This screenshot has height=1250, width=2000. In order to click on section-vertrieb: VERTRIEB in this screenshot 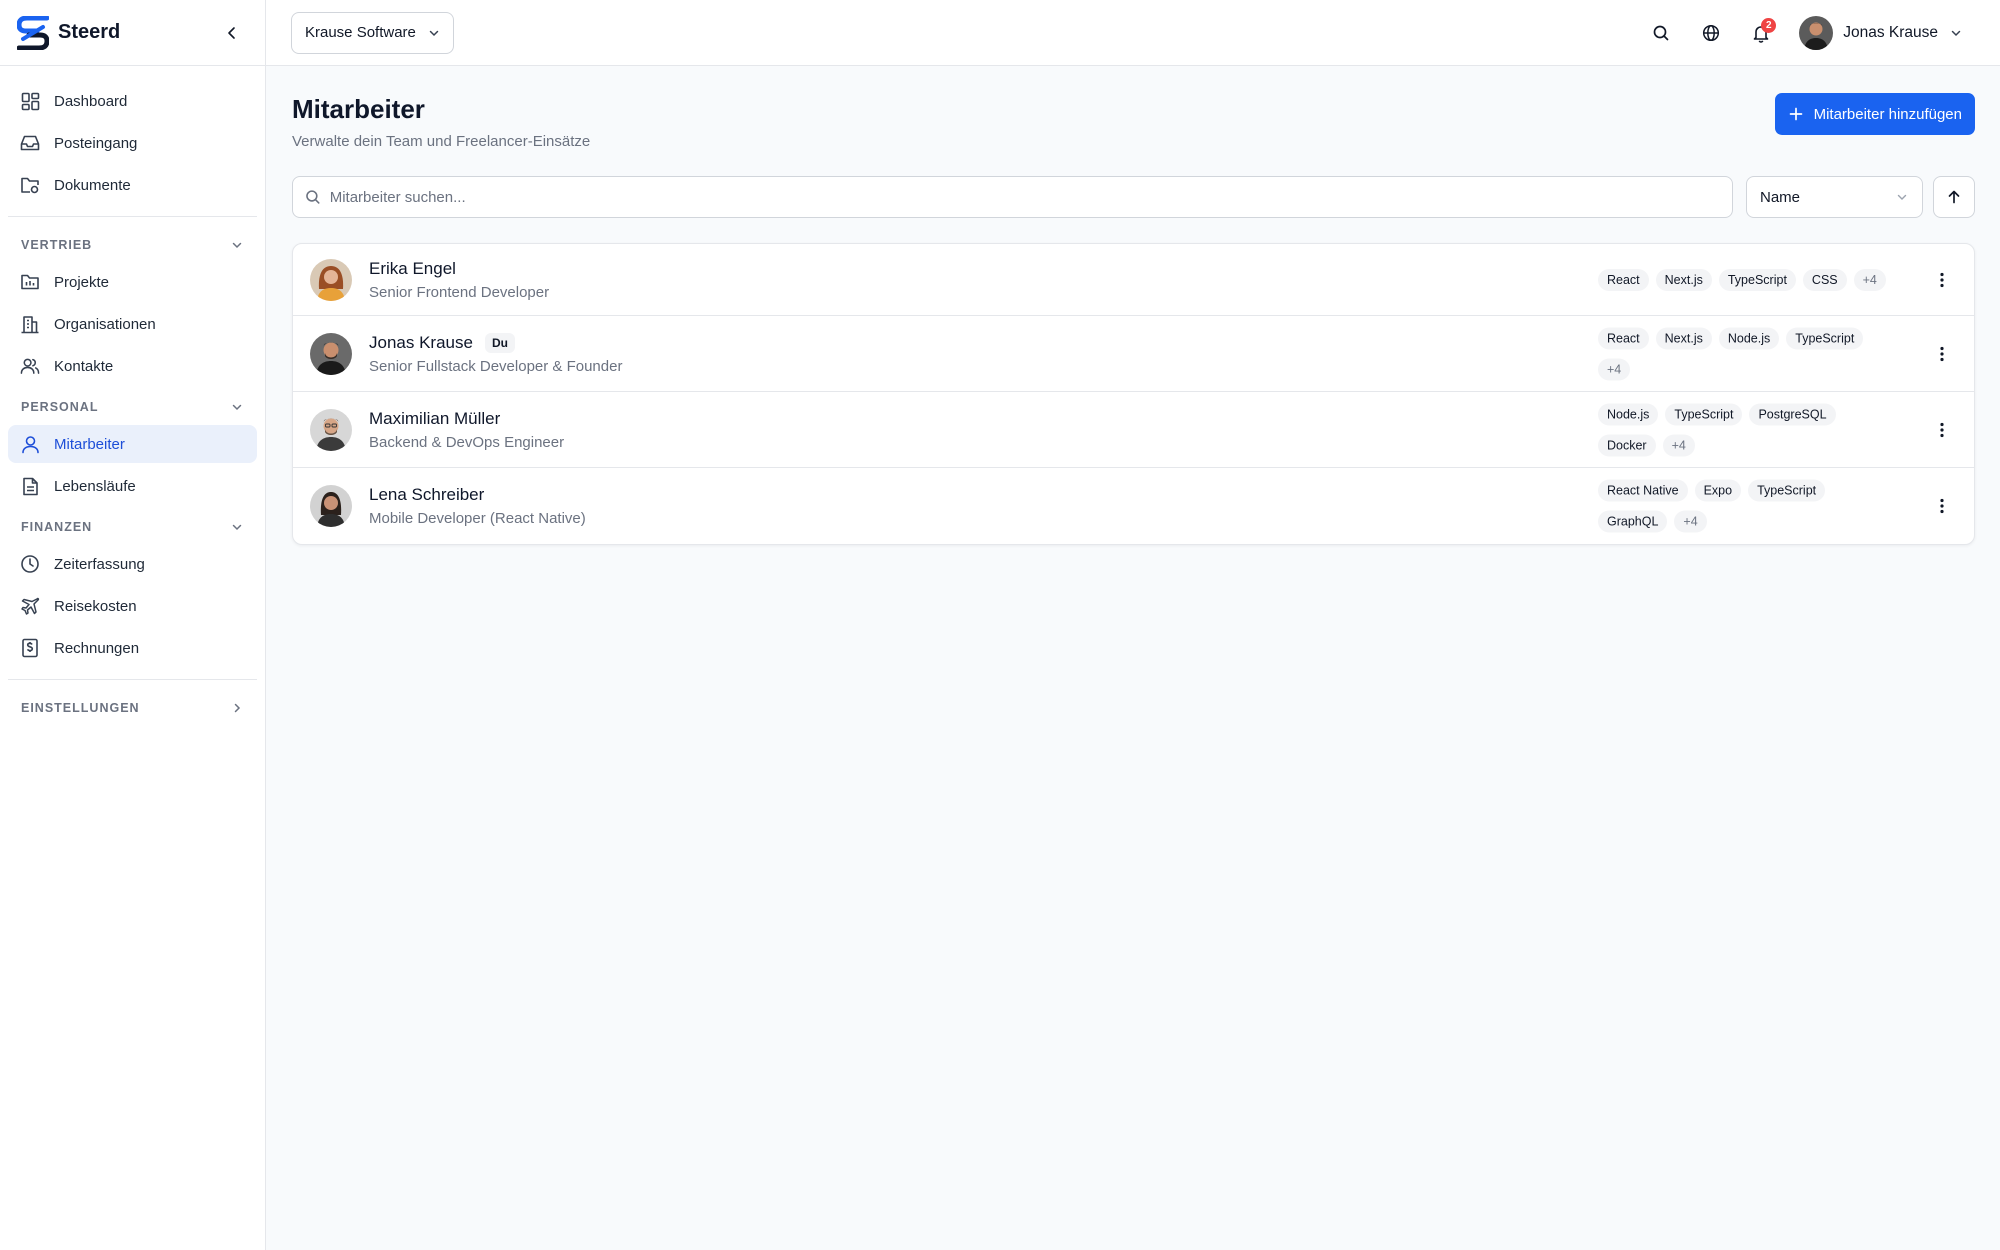, I will do `click(132, 245)`.